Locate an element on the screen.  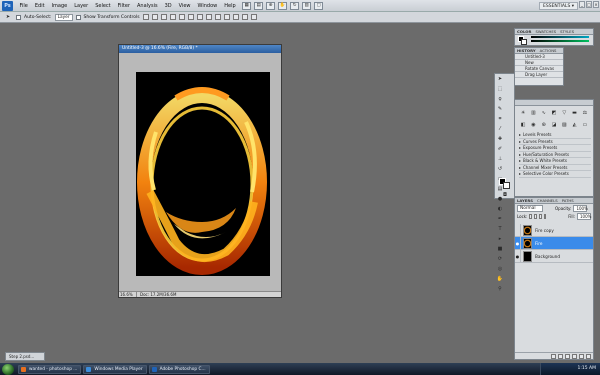
vibrance-icon: ▽ is located at coordinates (564, 113).